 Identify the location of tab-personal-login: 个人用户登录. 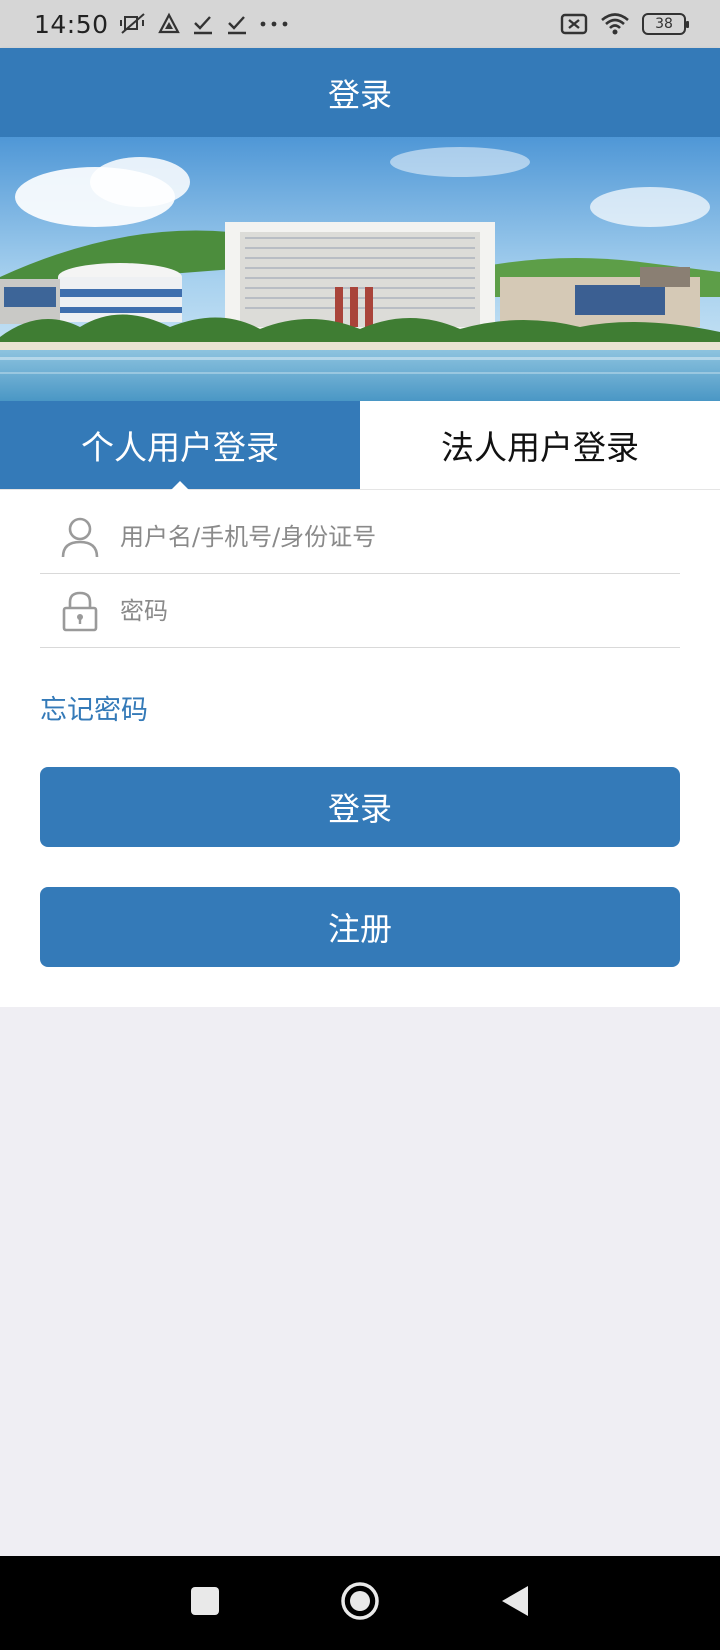
(180, 445).